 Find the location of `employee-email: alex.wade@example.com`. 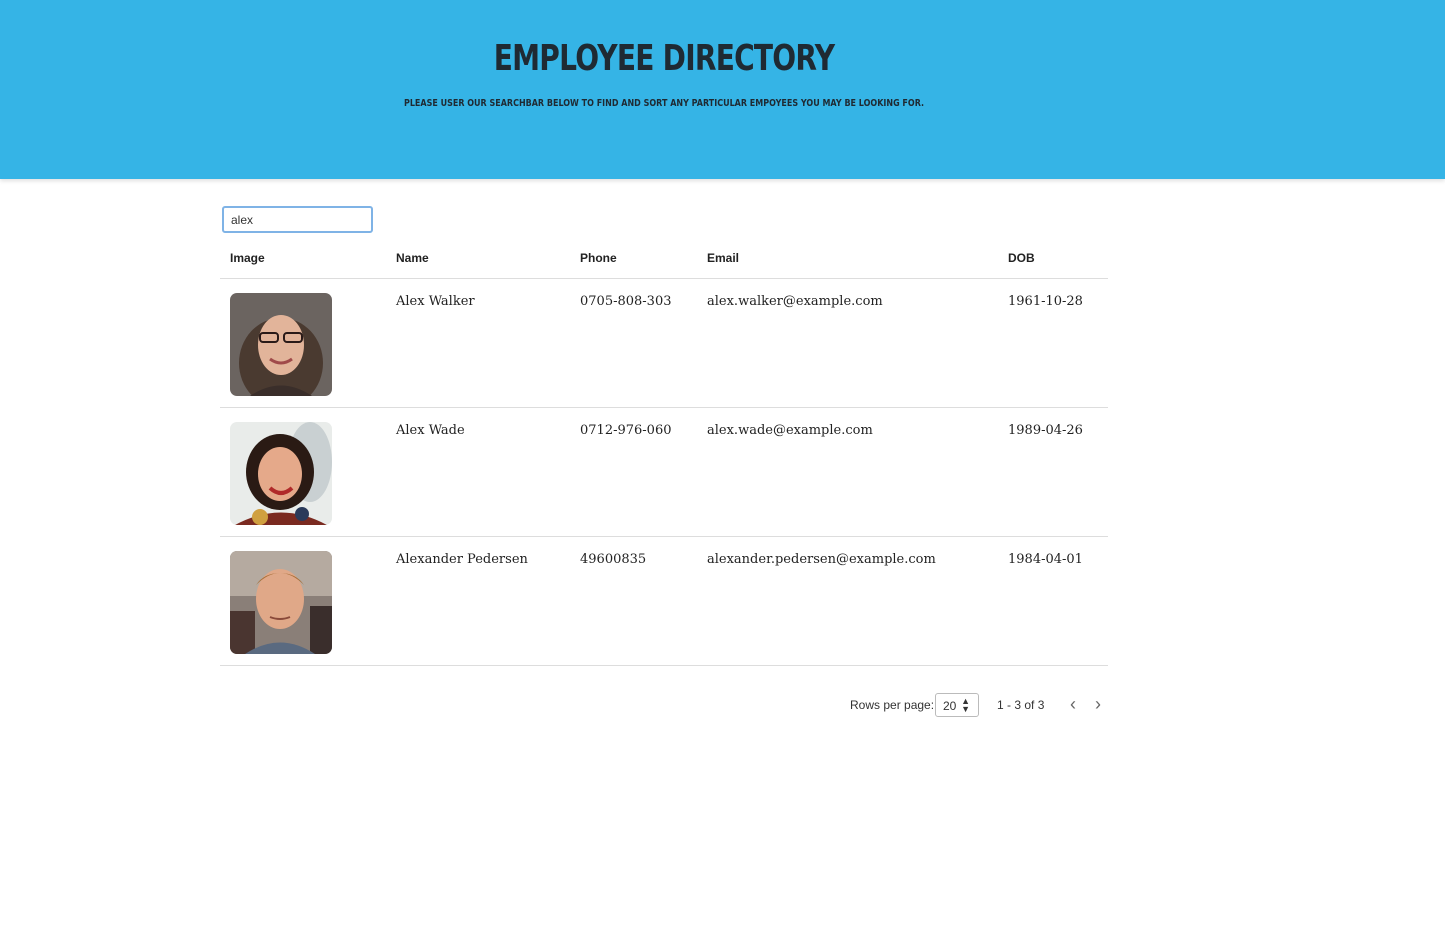

employee-email: alex.wade@example.com is located at coordinates (790, 430).